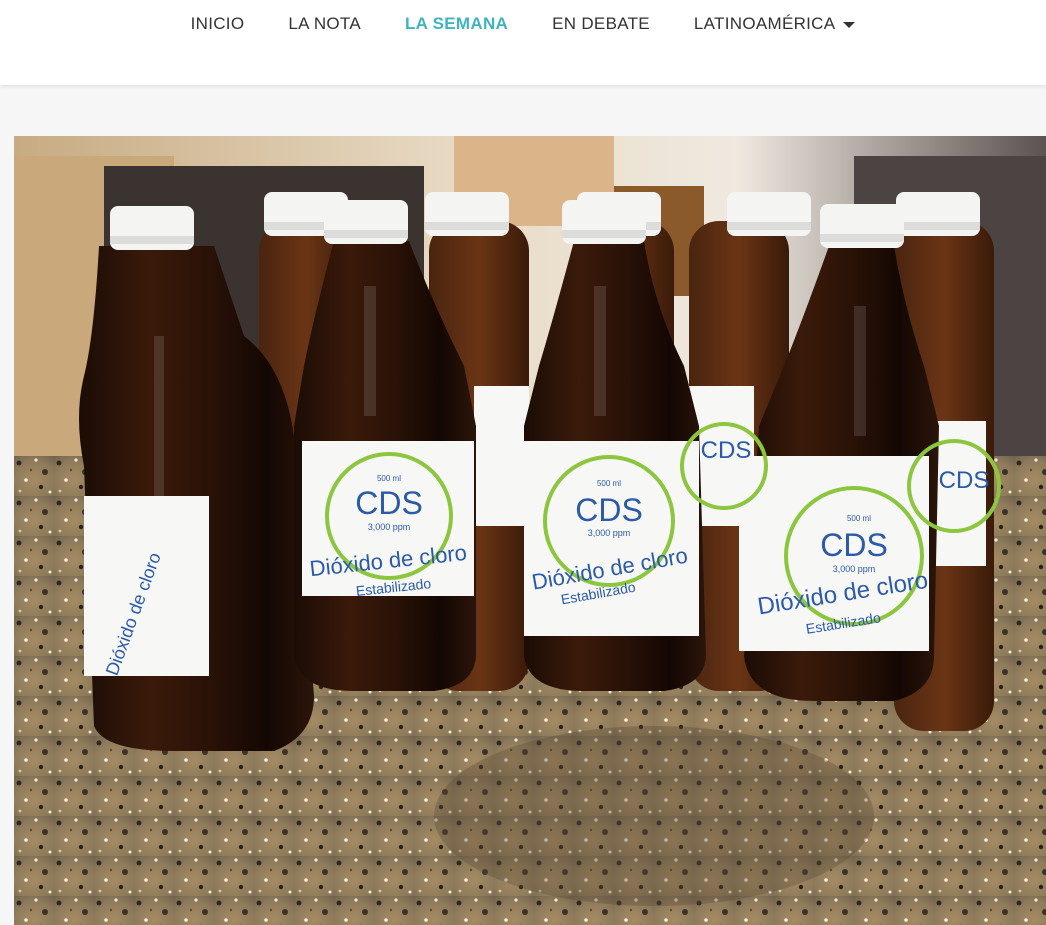  What do you see at coordinates (764, 23) in the screenshot?
I see `nav-item-latinoamerica-label: LATINOAMÉRICA` at bounding box center [764, 23].